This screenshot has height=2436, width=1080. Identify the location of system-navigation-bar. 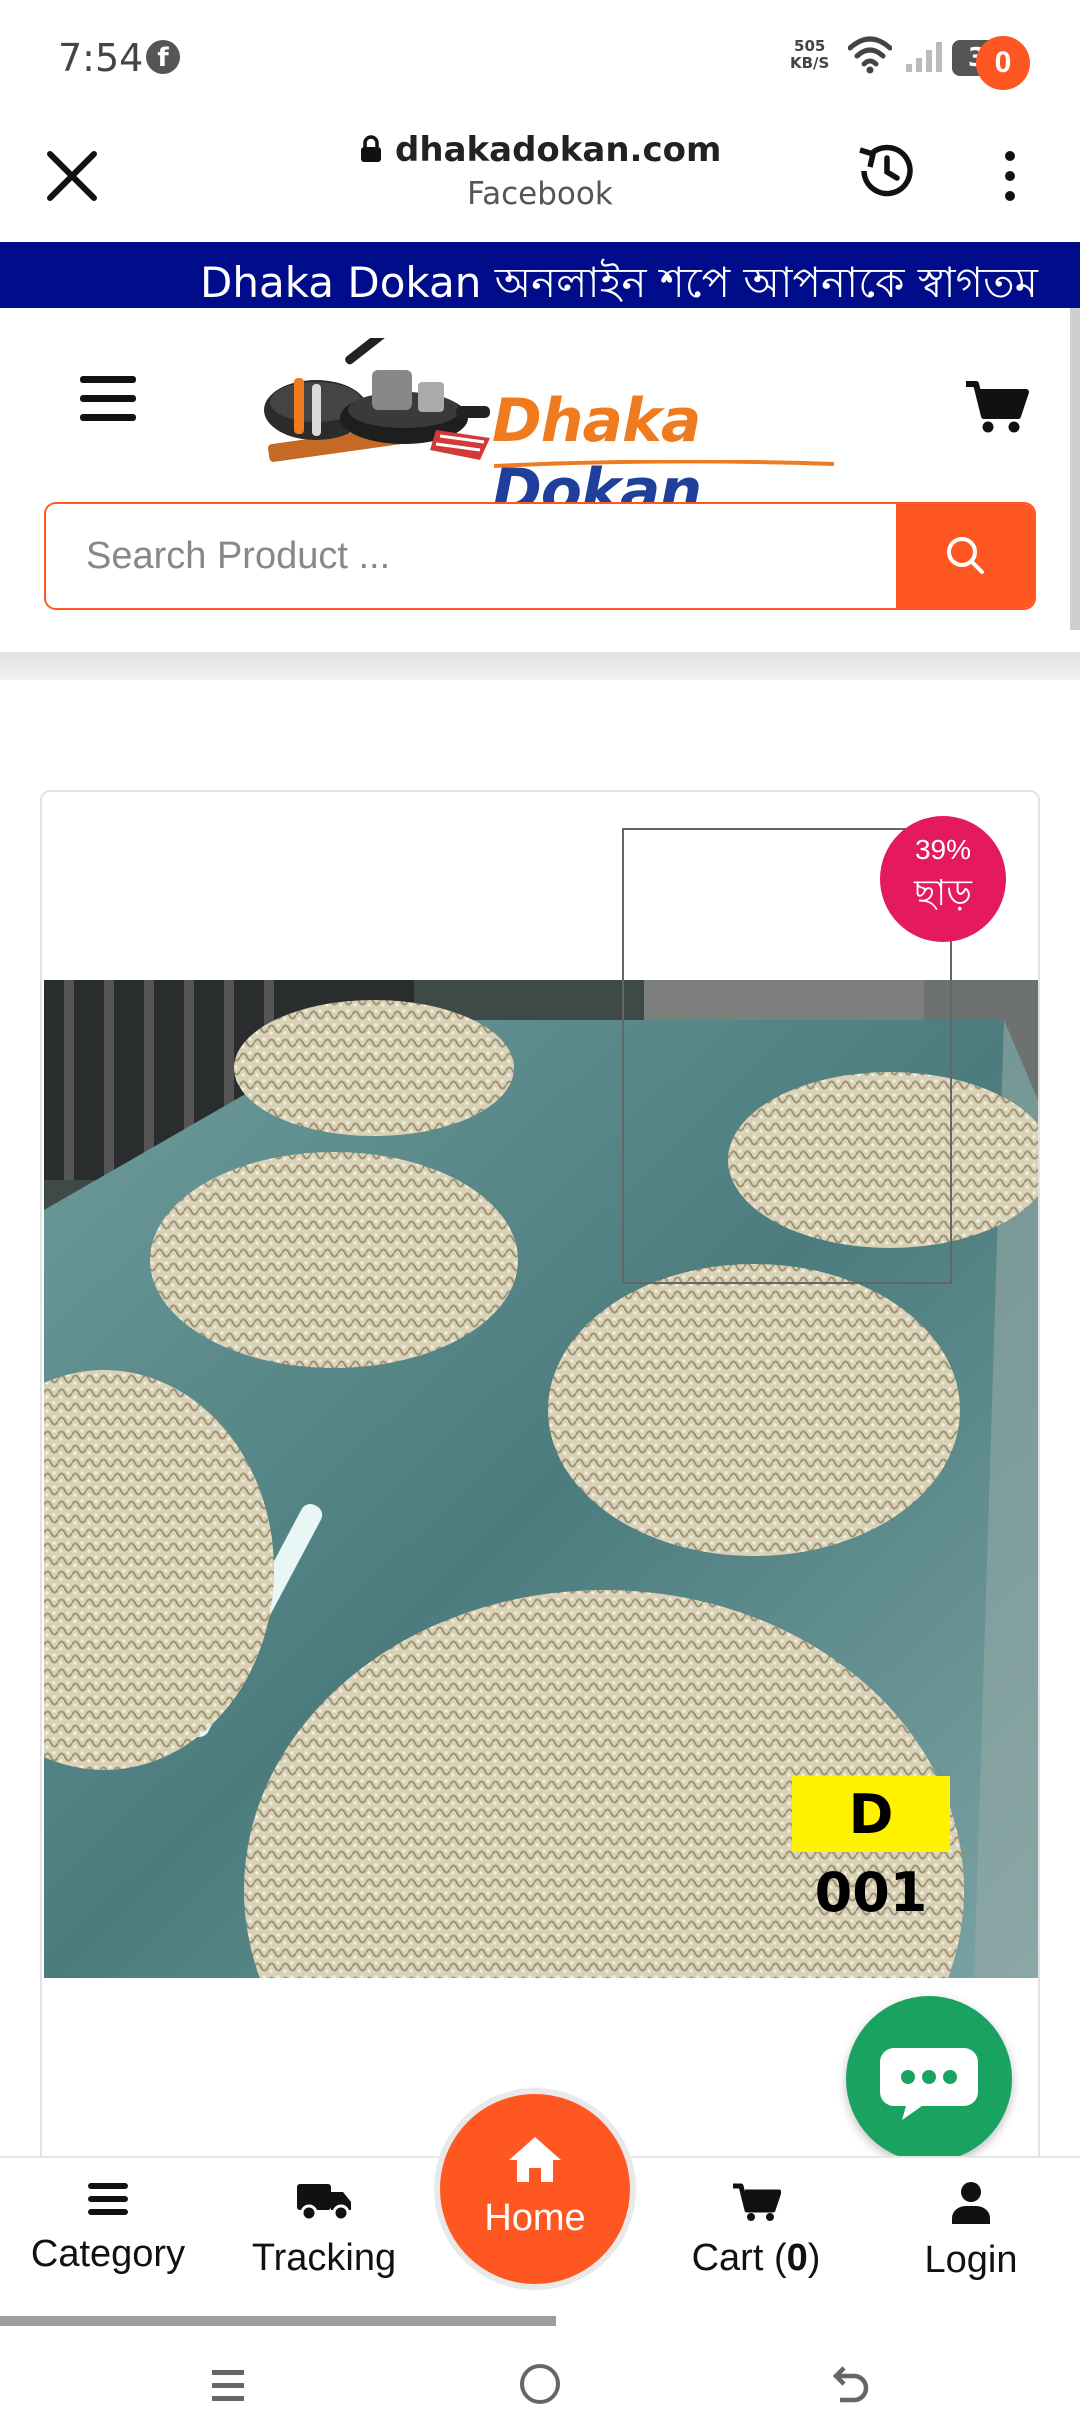
(540, 2381).